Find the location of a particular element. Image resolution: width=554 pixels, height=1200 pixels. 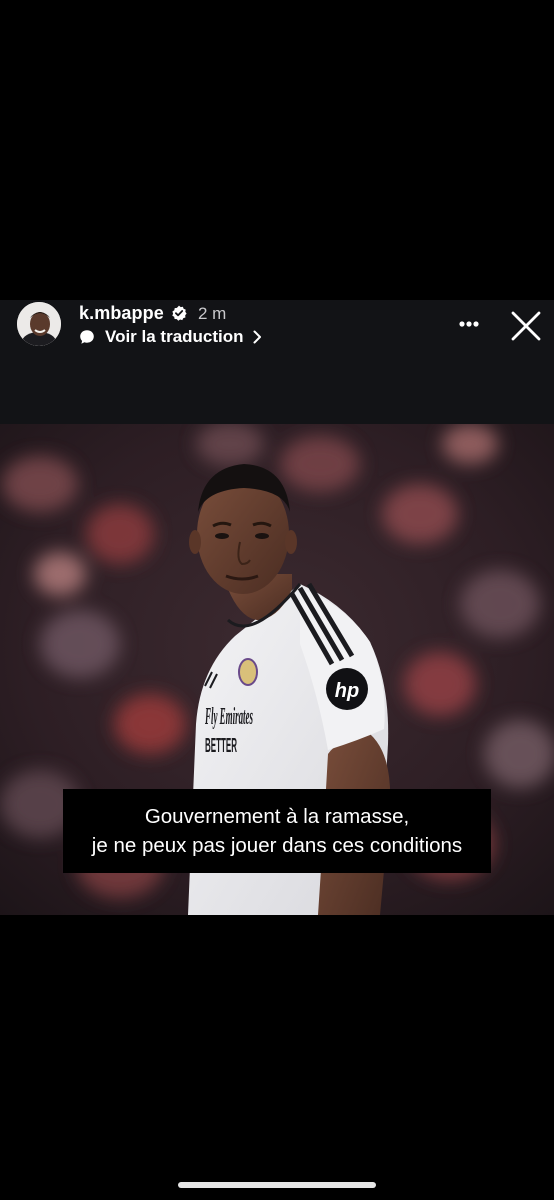

speech-bubble-icon is located at coordinates (87, 337).